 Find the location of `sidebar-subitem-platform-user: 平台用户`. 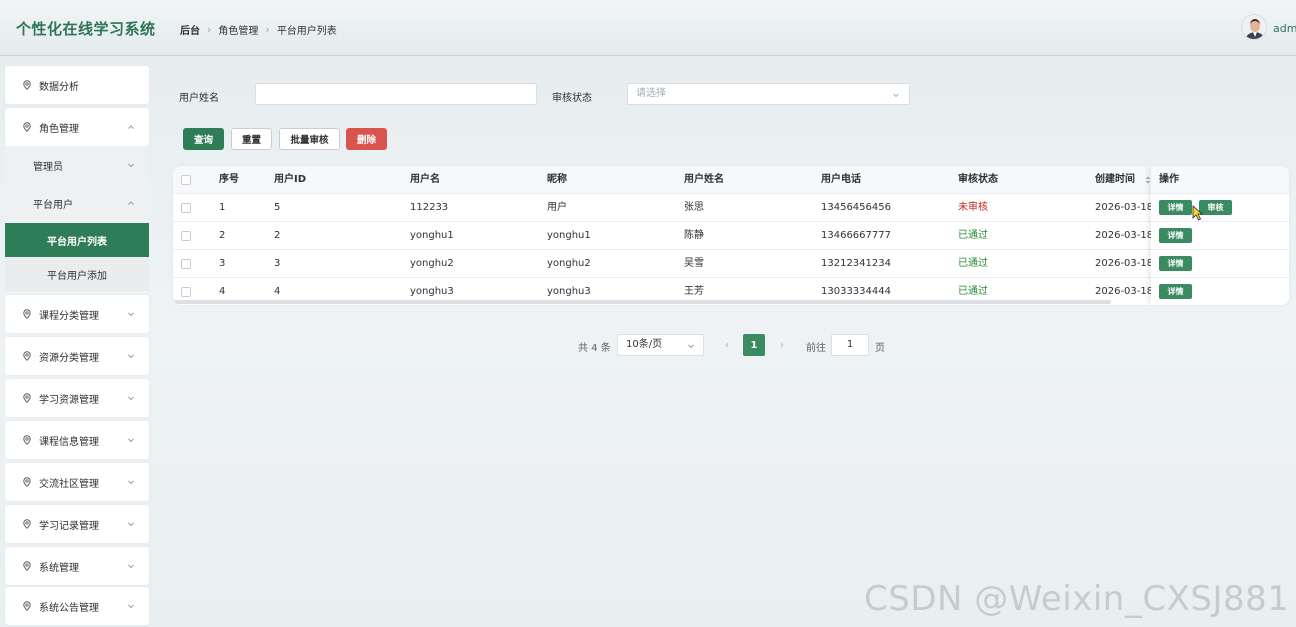

sidebar-subitem-platform-user: 平台用户 is located at coordinates (77, 203).